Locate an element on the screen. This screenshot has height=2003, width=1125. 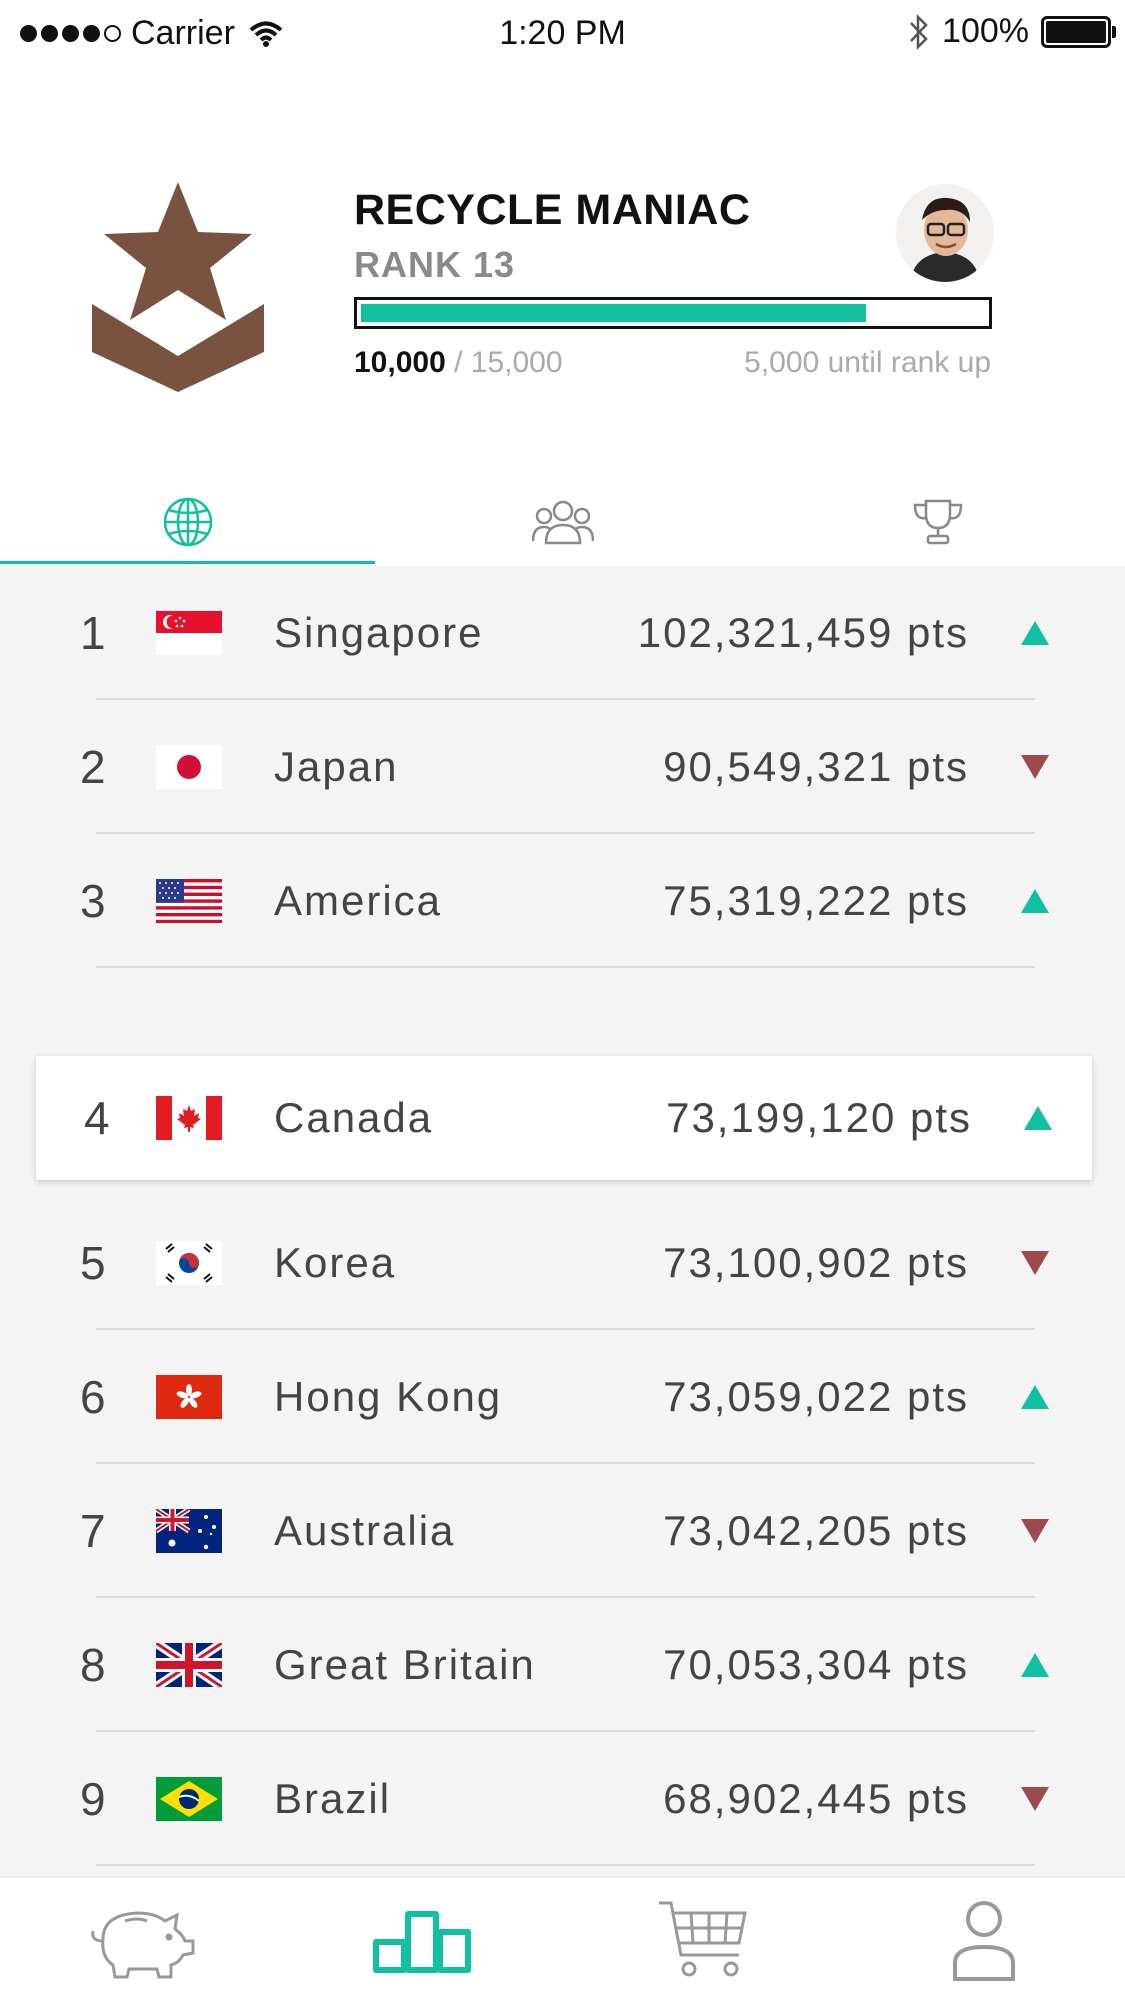
leaderboard-row-great-britain: 8 Great Britain 70,053,304 pts is located at coordinates (562, 1665).